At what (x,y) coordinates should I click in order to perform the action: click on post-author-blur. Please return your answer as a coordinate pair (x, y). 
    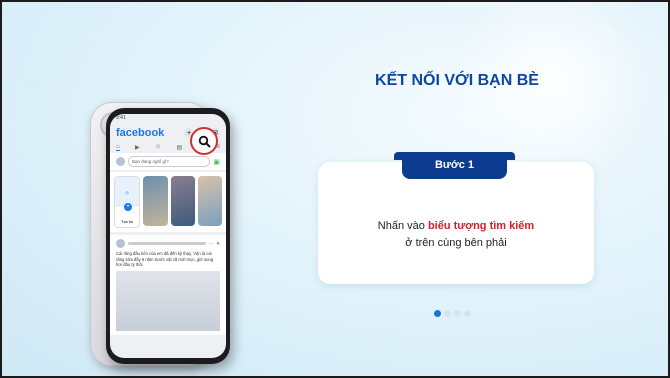
    Looking at the image, I should click on (167, 243).